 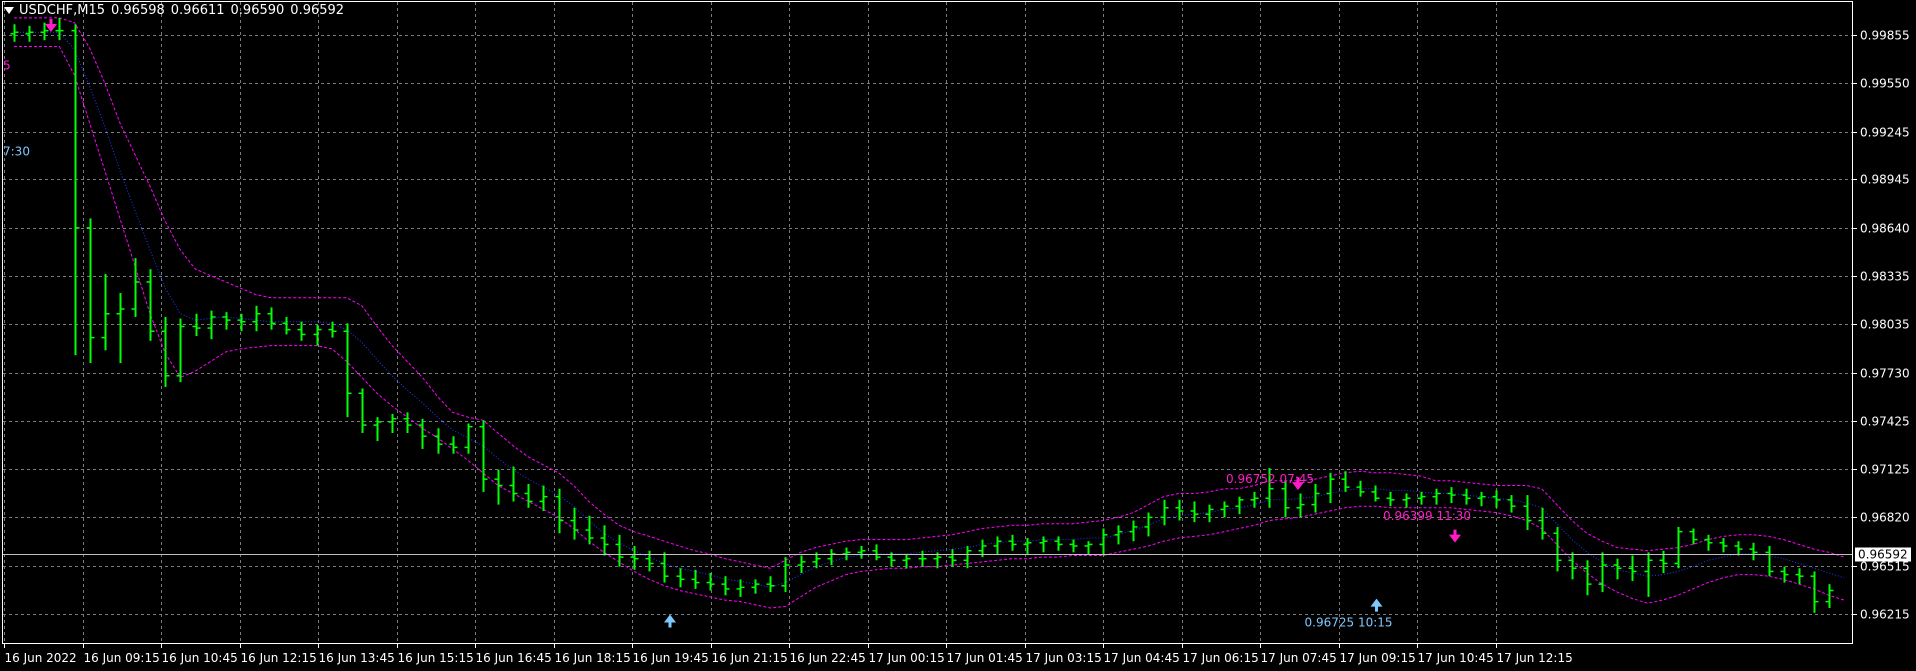 I want to click on symbol-header: USDCHF,M15 0.96598 0.96611 0.96590 0.96592, so click(x=177, y=10).